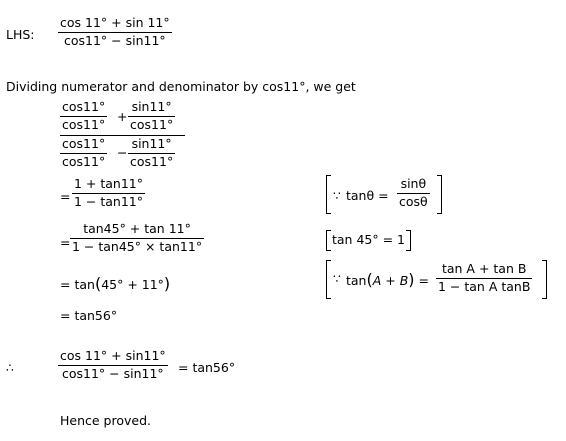 This screenshot has width=566, height=441. What do you see at coordinates (89, 315) in the screenshot?
I see `step4: = tan56°` at bounding box center [89, 315].